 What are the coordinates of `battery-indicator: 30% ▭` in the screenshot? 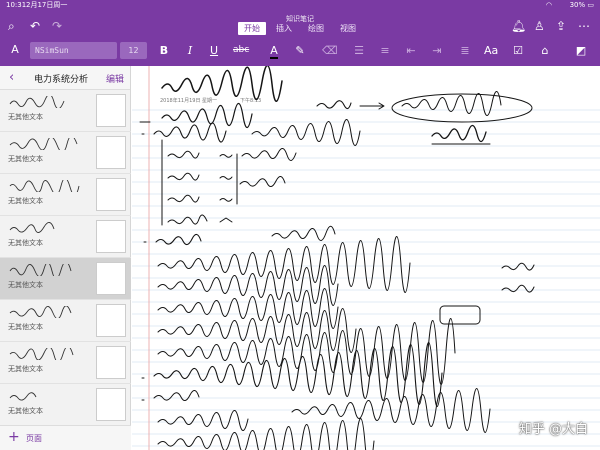 It's located at (581, 5).